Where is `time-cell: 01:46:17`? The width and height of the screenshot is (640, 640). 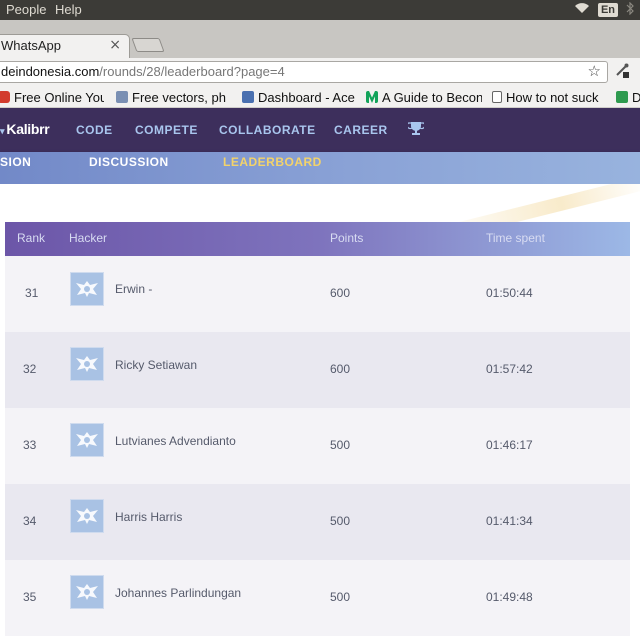 time-cell: 01:46:17 is located at coordinates (509, 445).